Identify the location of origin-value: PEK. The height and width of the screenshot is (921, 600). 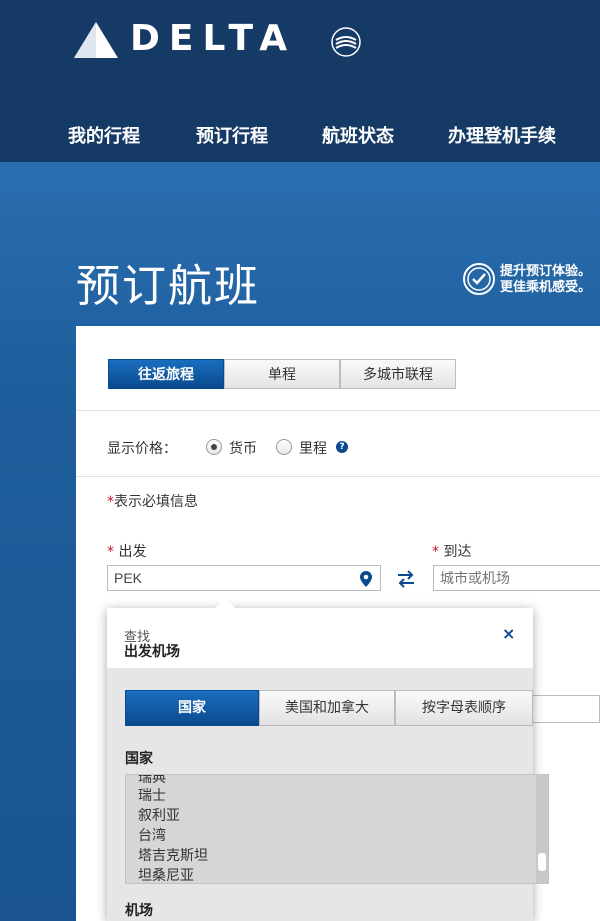
(128, 578).